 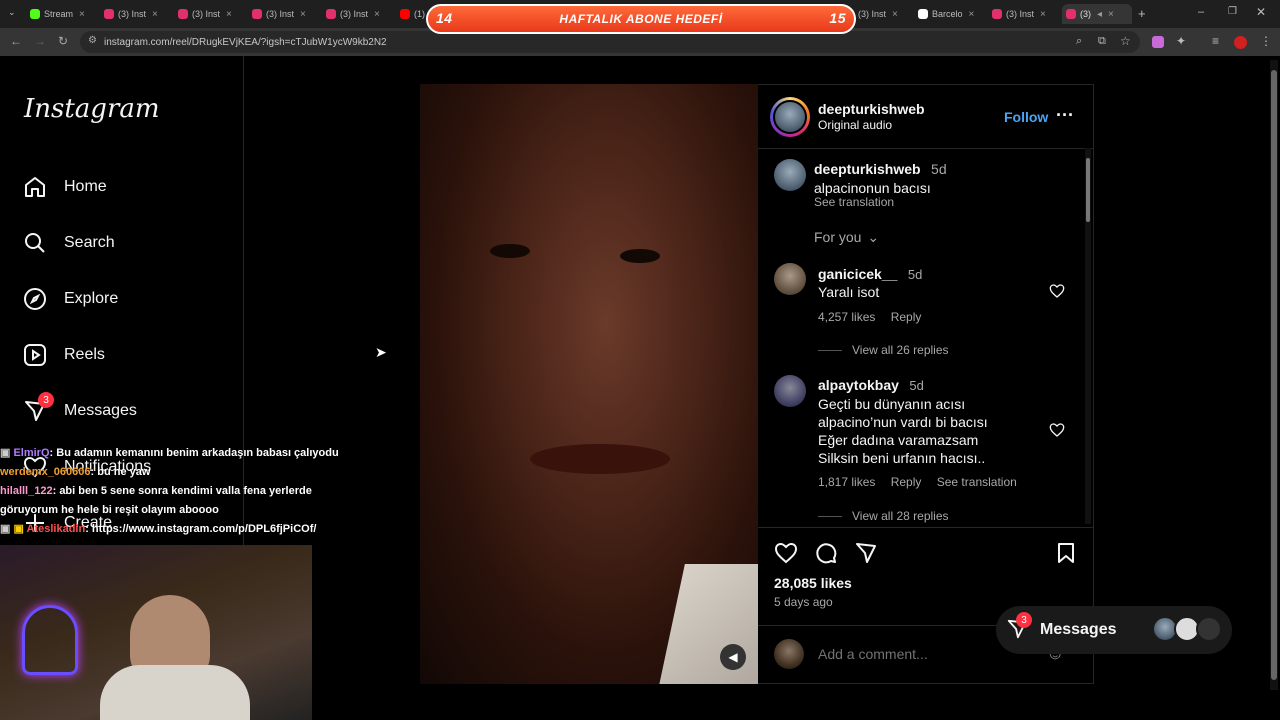 What do you see at coordinates (855, 125) in the screenshot?
I see `audio-link: Original audio` at bounding box center [855, 125].